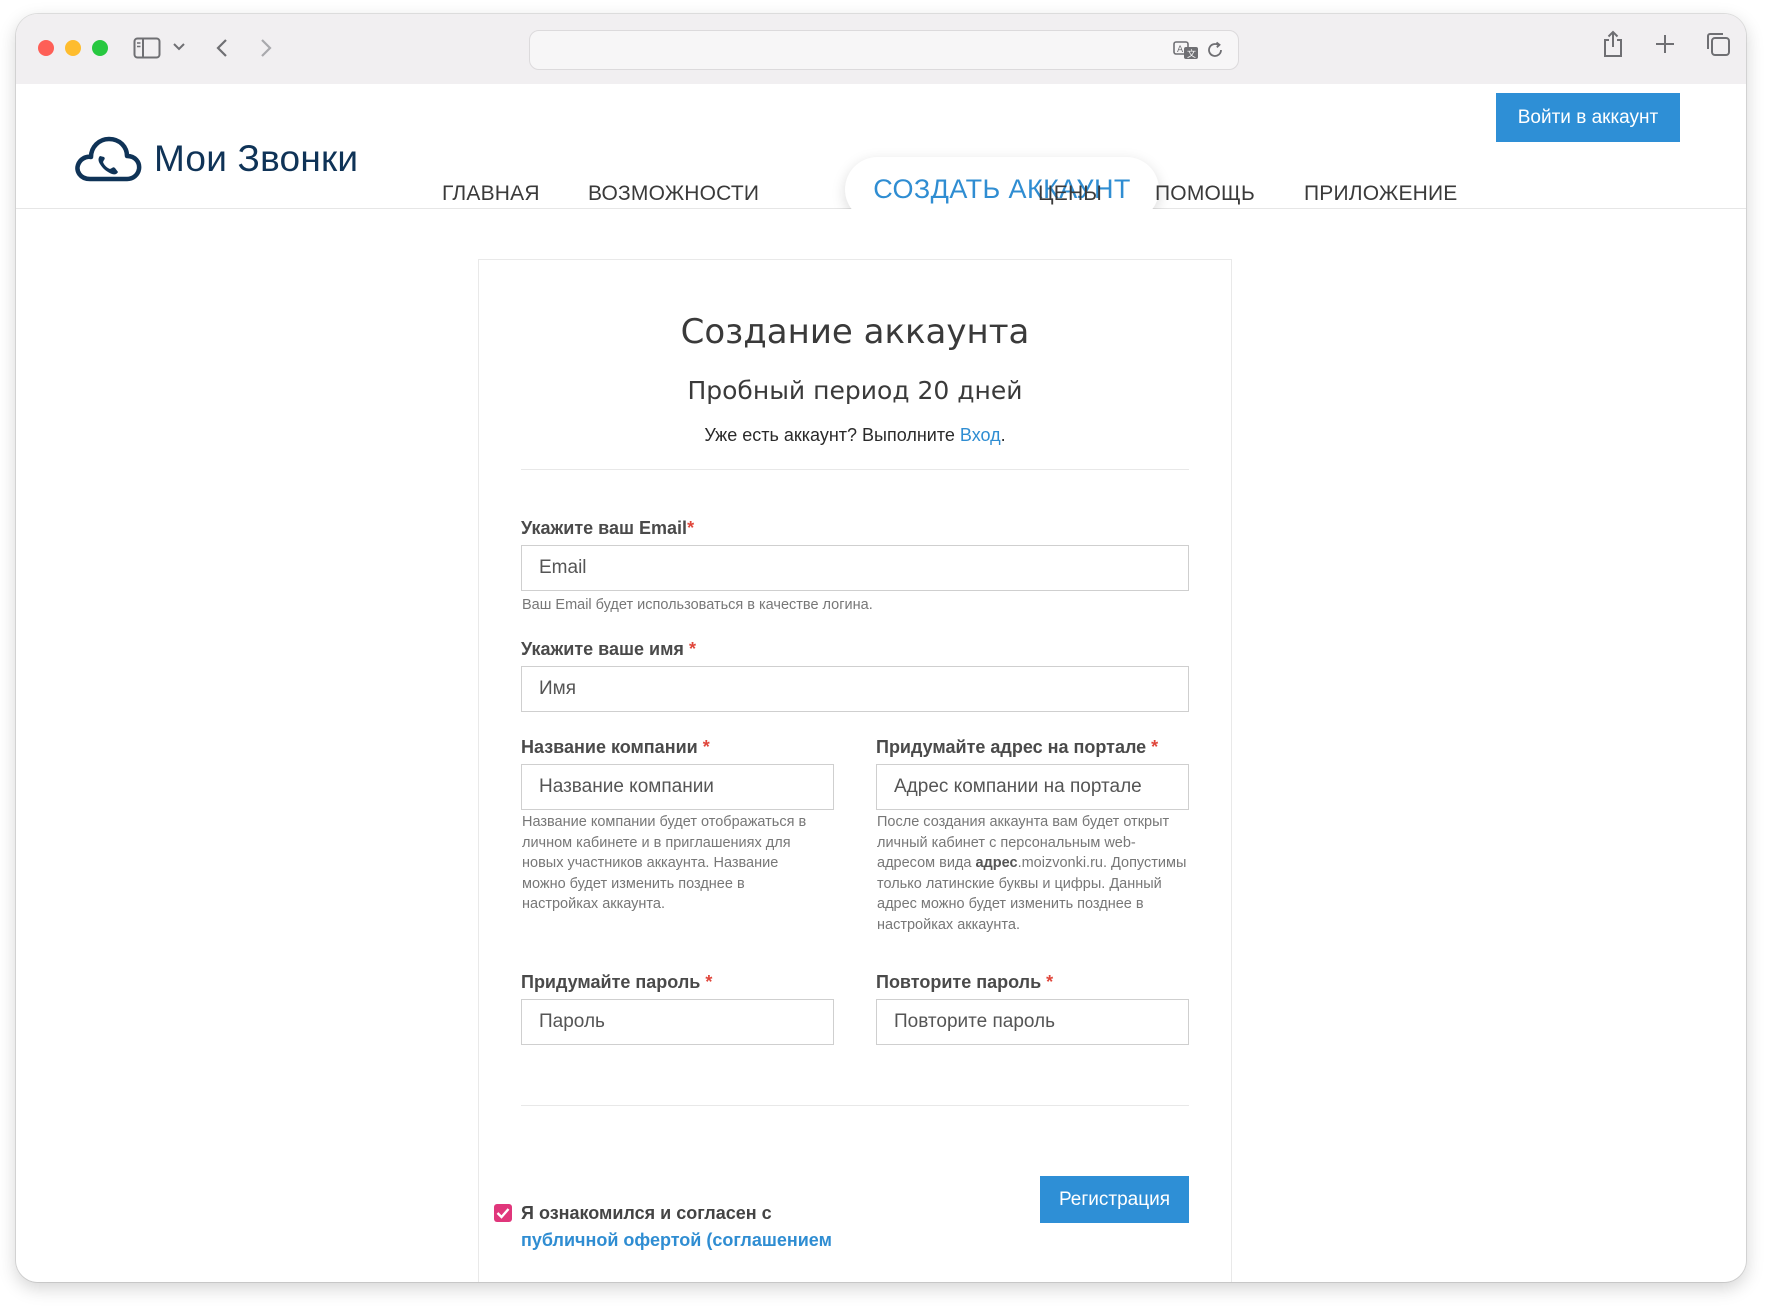 Image resolution: width=1770 pixels, height=1306 pixels. I want to click on tab-overview-icon, so click(1718, 44).